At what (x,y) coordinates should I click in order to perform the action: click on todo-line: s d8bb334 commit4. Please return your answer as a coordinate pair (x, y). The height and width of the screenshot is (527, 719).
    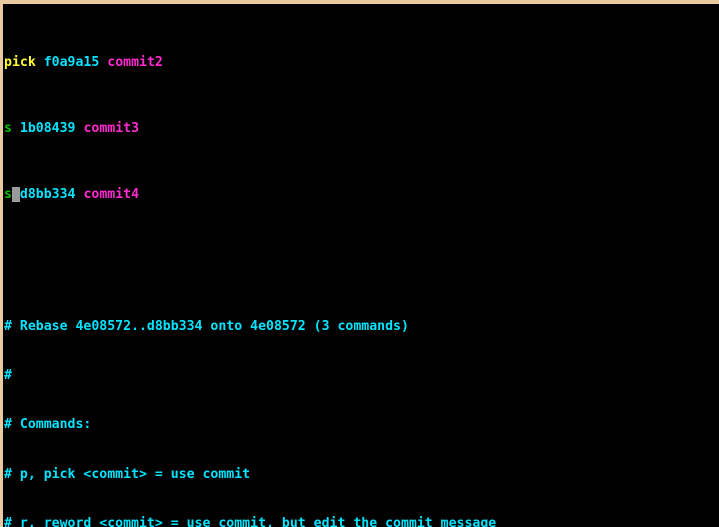
    Looking at the image, I should click on (301, 194).